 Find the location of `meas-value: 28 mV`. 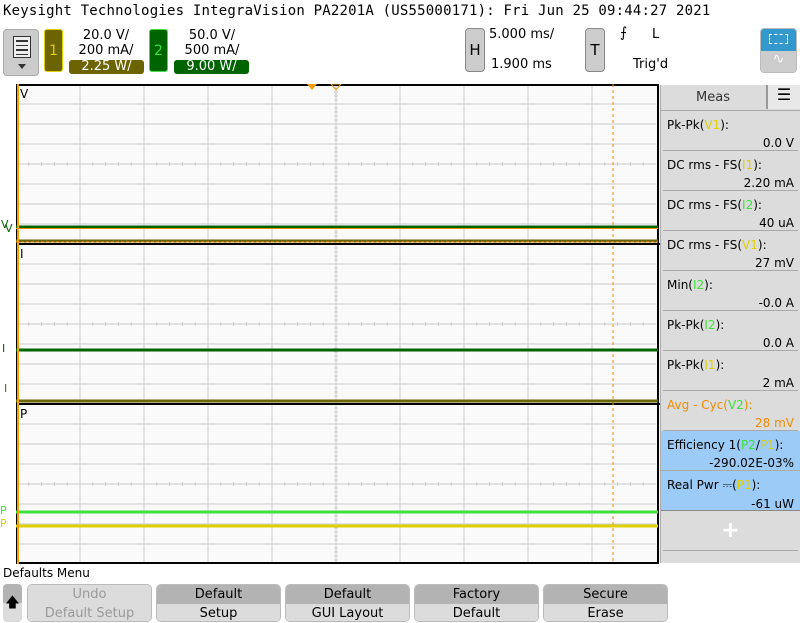

meas-value: 28 mV is located at coordinates (774, 423).